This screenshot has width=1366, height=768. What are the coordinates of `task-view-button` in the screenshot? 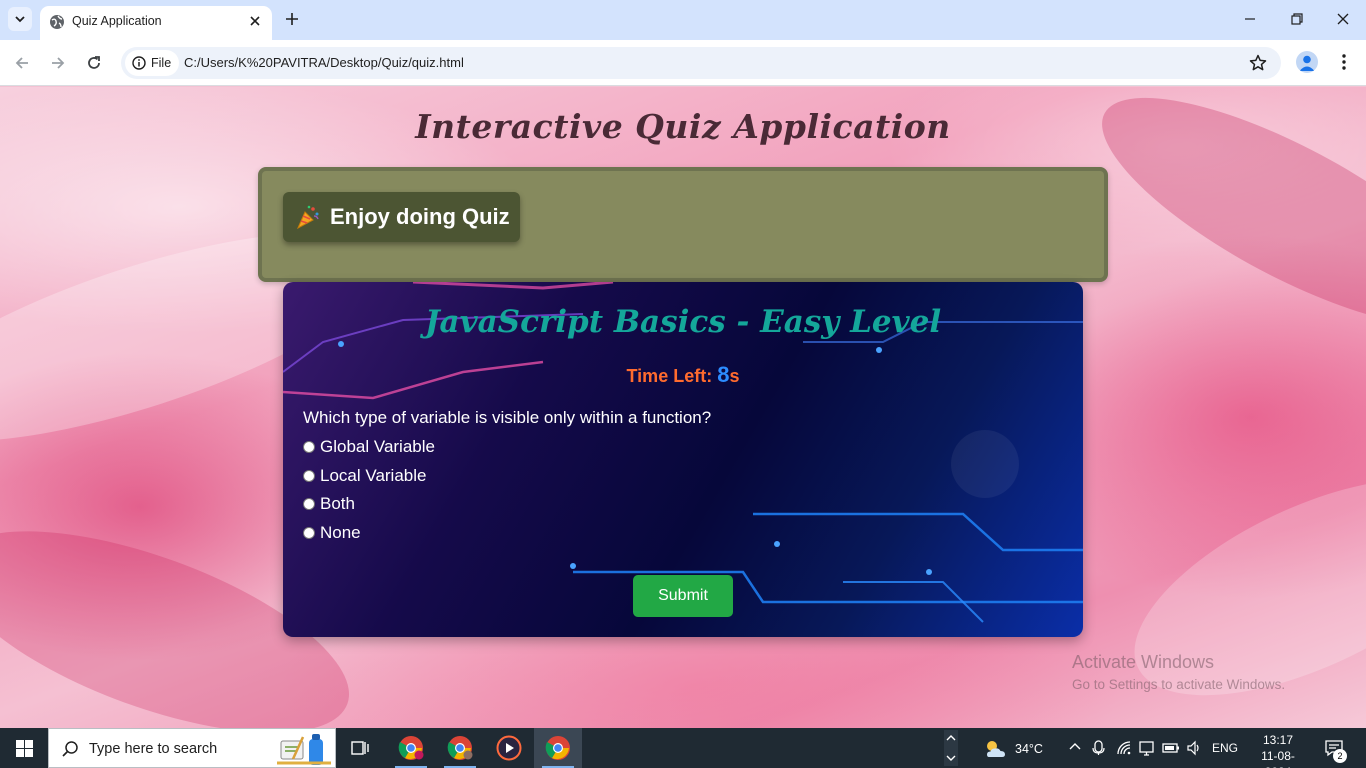 It's located at (360, 748).